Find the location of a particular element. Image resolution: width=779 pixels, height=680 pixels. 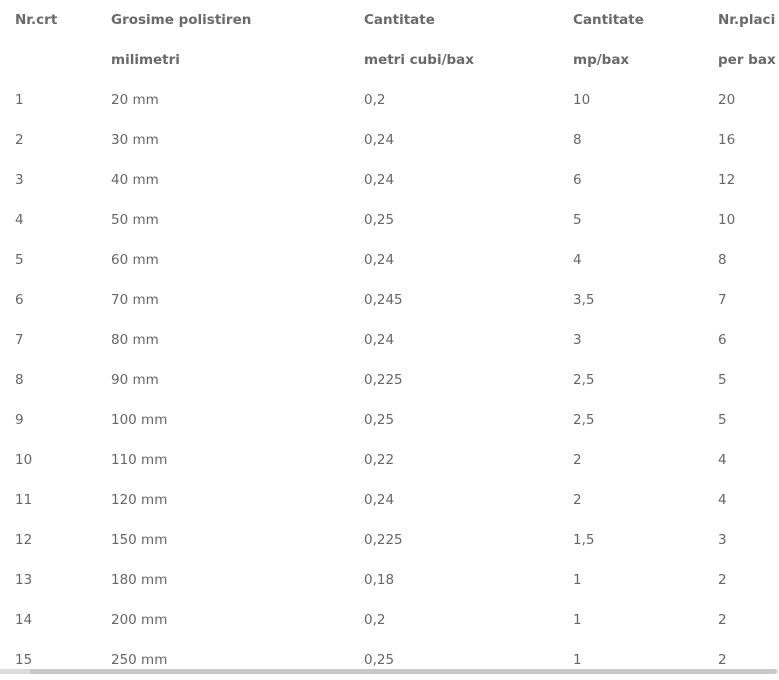

cell-grosime: 20 mm is located at coordinates (135, 100).